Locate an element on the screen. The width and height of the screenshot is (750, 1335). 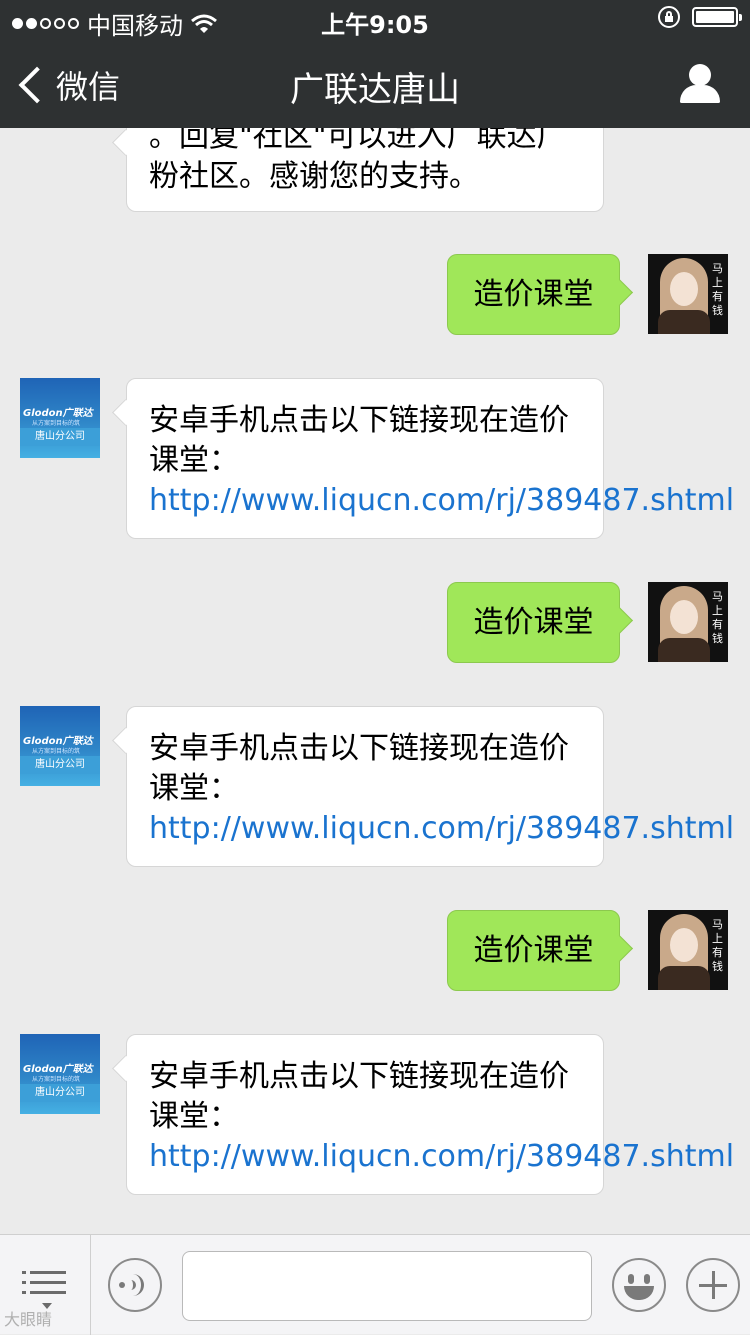
plus-icon is located at coordinates (713, 1285).